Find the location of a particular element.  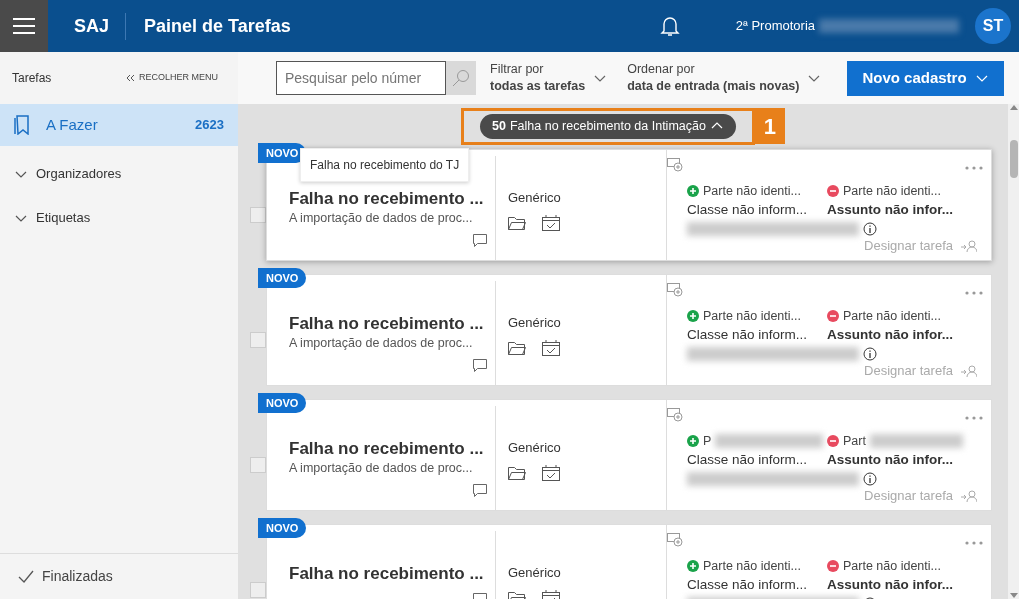

tooltip: Falha no recebimento do TJ is located at coordinates (385, 165).